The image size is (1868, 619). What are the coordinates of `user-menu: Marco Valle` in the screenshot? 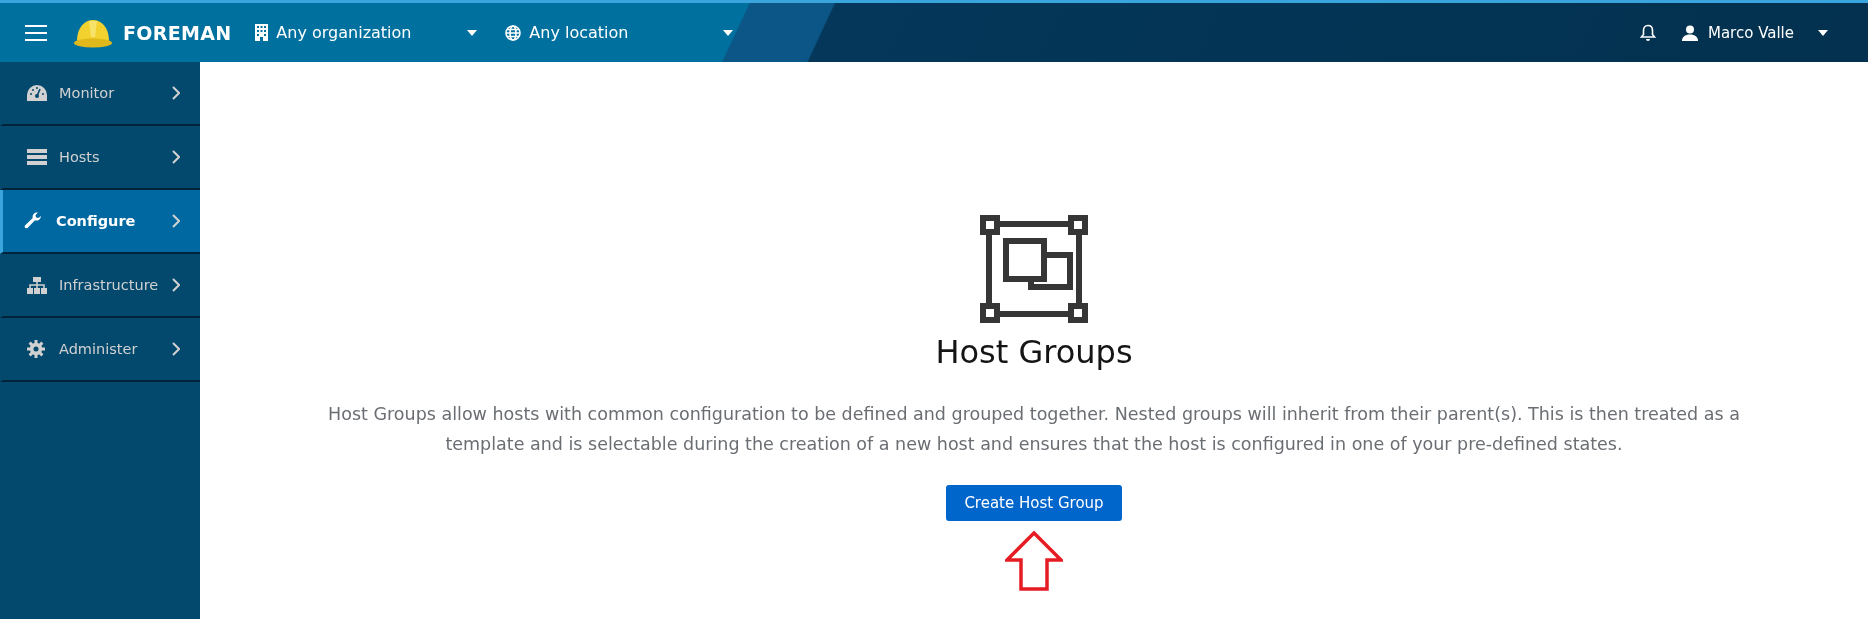 It's located at (1755, 32).